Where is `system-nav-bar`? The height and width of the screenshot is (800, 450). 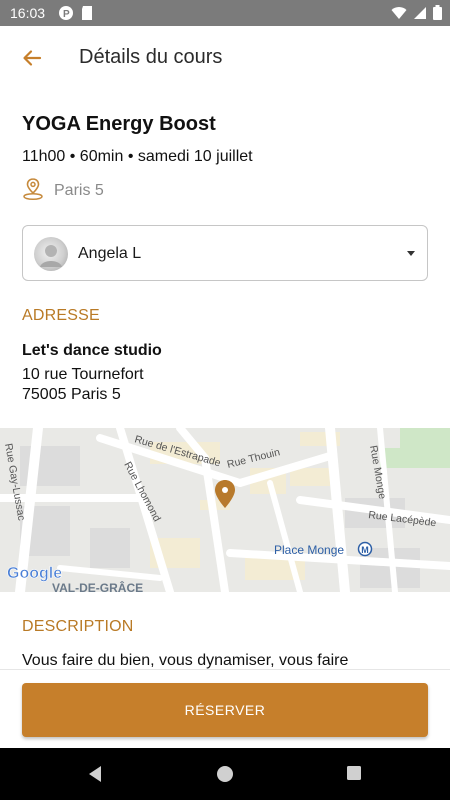 system-nav-bar is located at coordinates (225, 774).